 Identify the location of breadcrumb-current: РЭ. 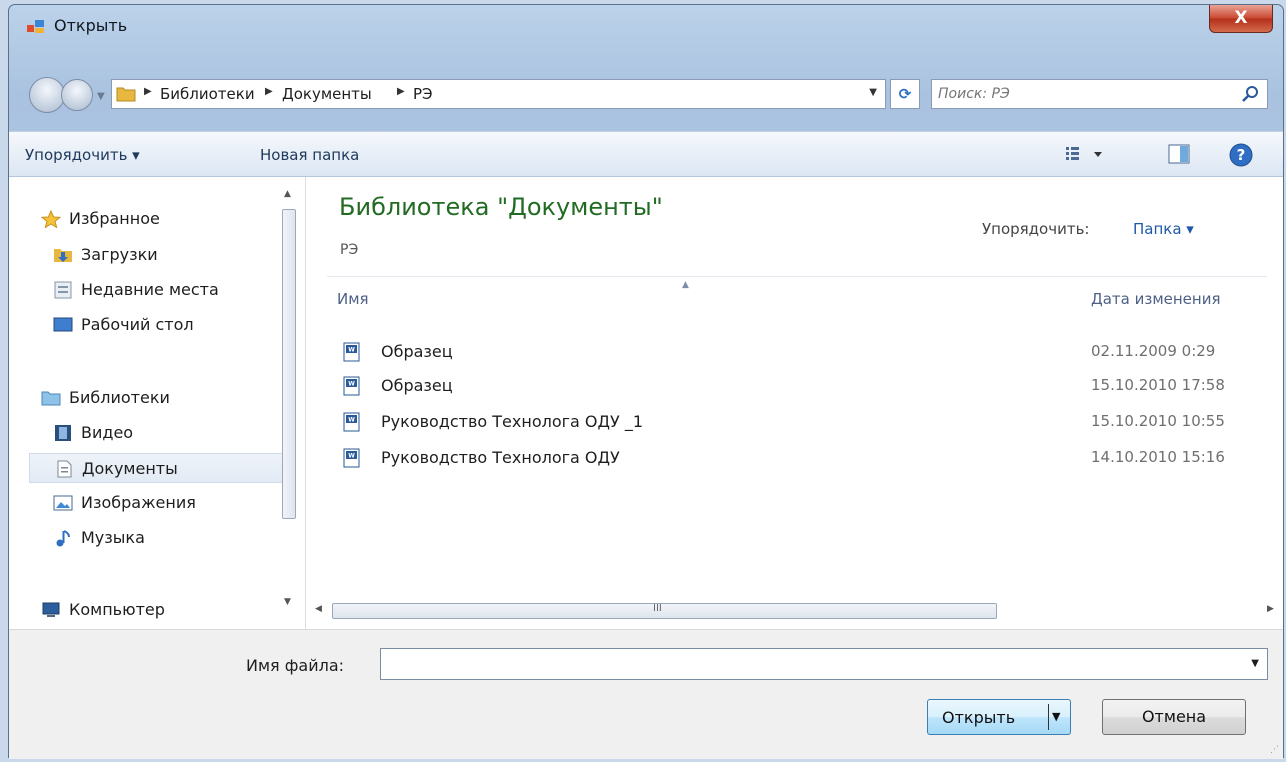
(423, 94).